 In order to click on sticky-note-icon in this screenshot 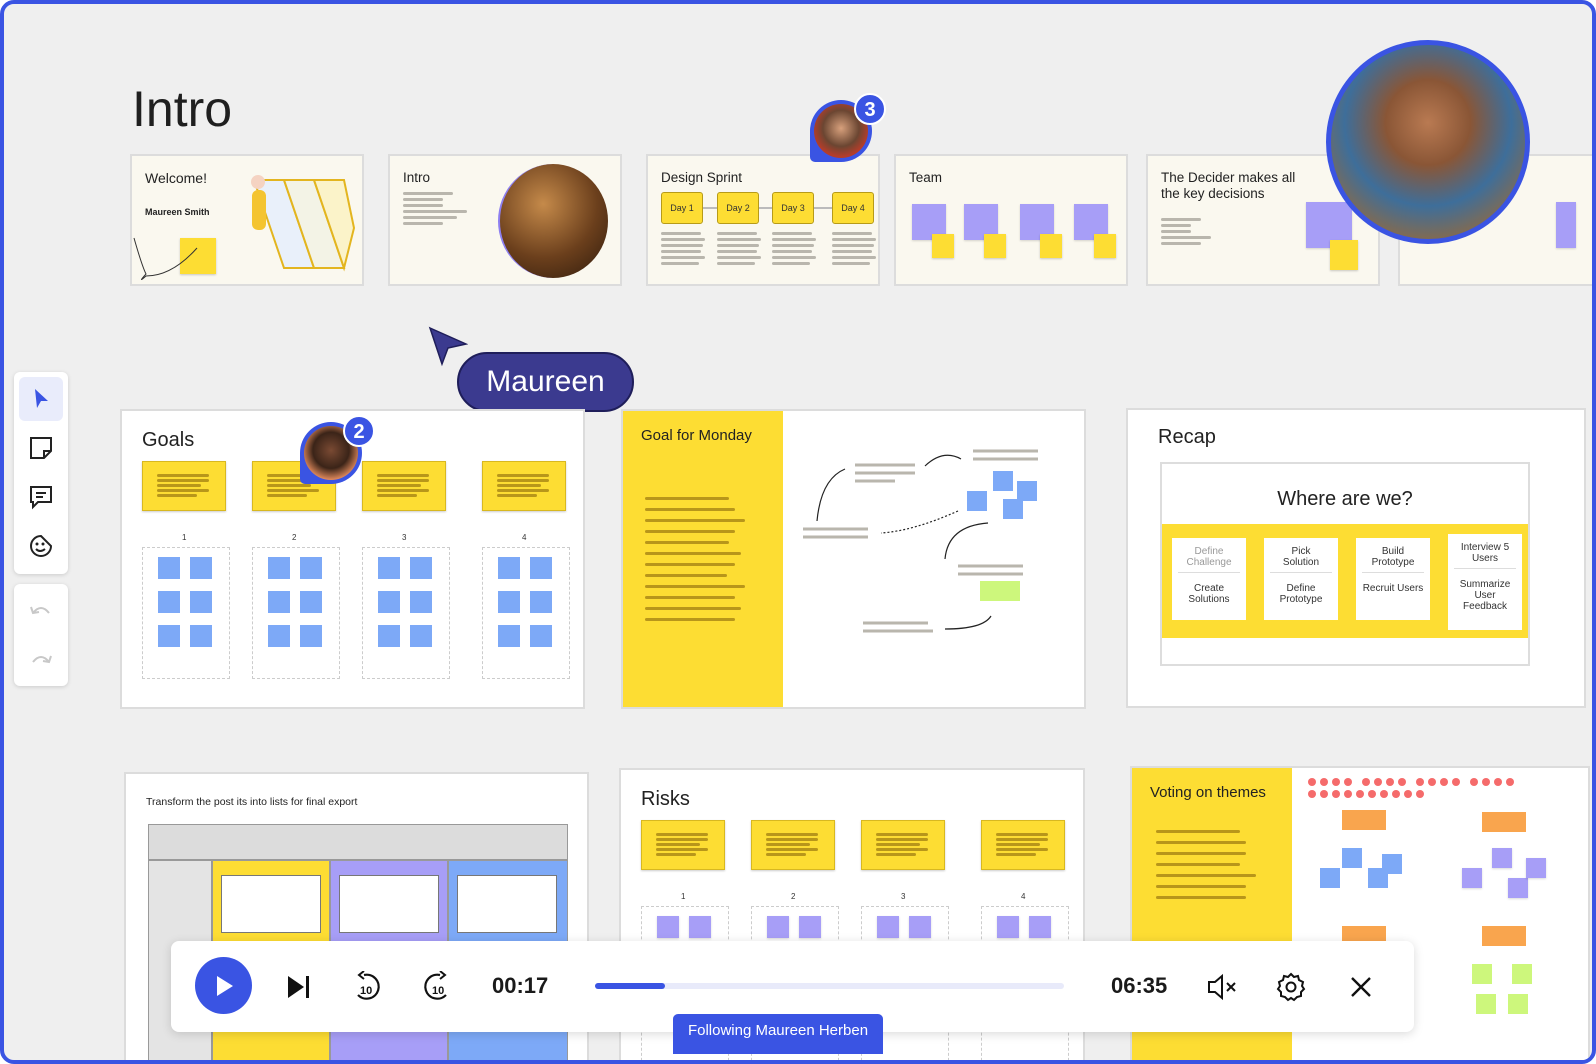, I will do `click(41, 448)`.